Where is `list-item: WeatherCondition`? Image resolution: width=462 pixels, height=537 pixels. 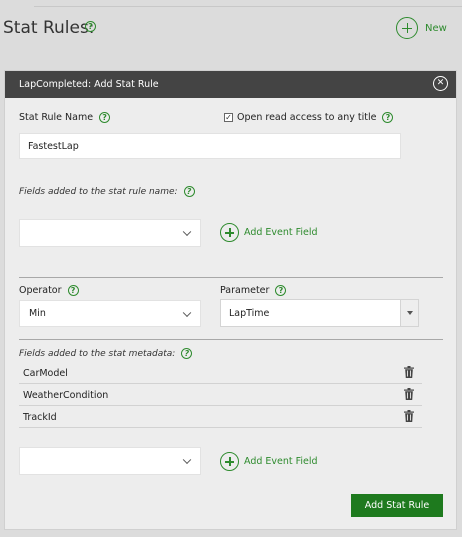 list-item: WeatherCondition is located at coordinates (220, 395).